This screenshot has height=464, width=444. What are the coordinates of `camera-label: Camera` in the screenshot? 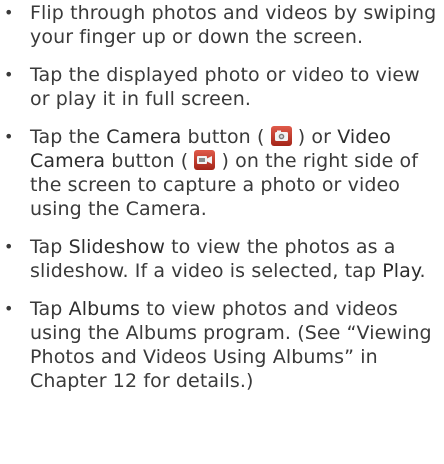 It's located at (144, 137).